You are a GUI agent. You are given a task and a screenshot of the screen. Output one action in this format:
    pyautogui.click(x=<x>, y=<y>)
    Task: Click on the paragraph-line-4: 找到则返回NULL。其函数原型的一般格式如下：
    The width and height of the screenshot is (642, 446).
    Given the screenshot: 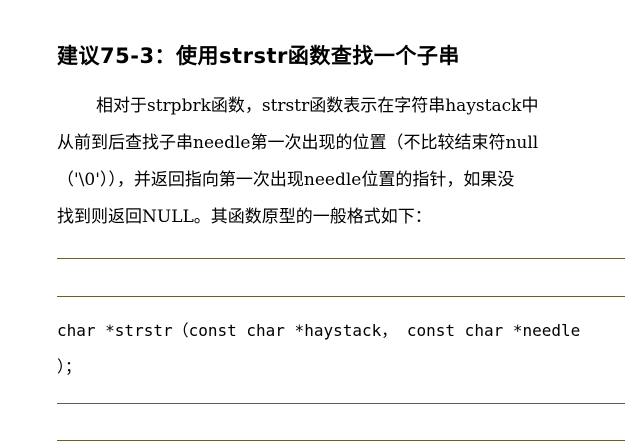 What is the action you would take?
    pyautogui.click(x=244, y=217)
    